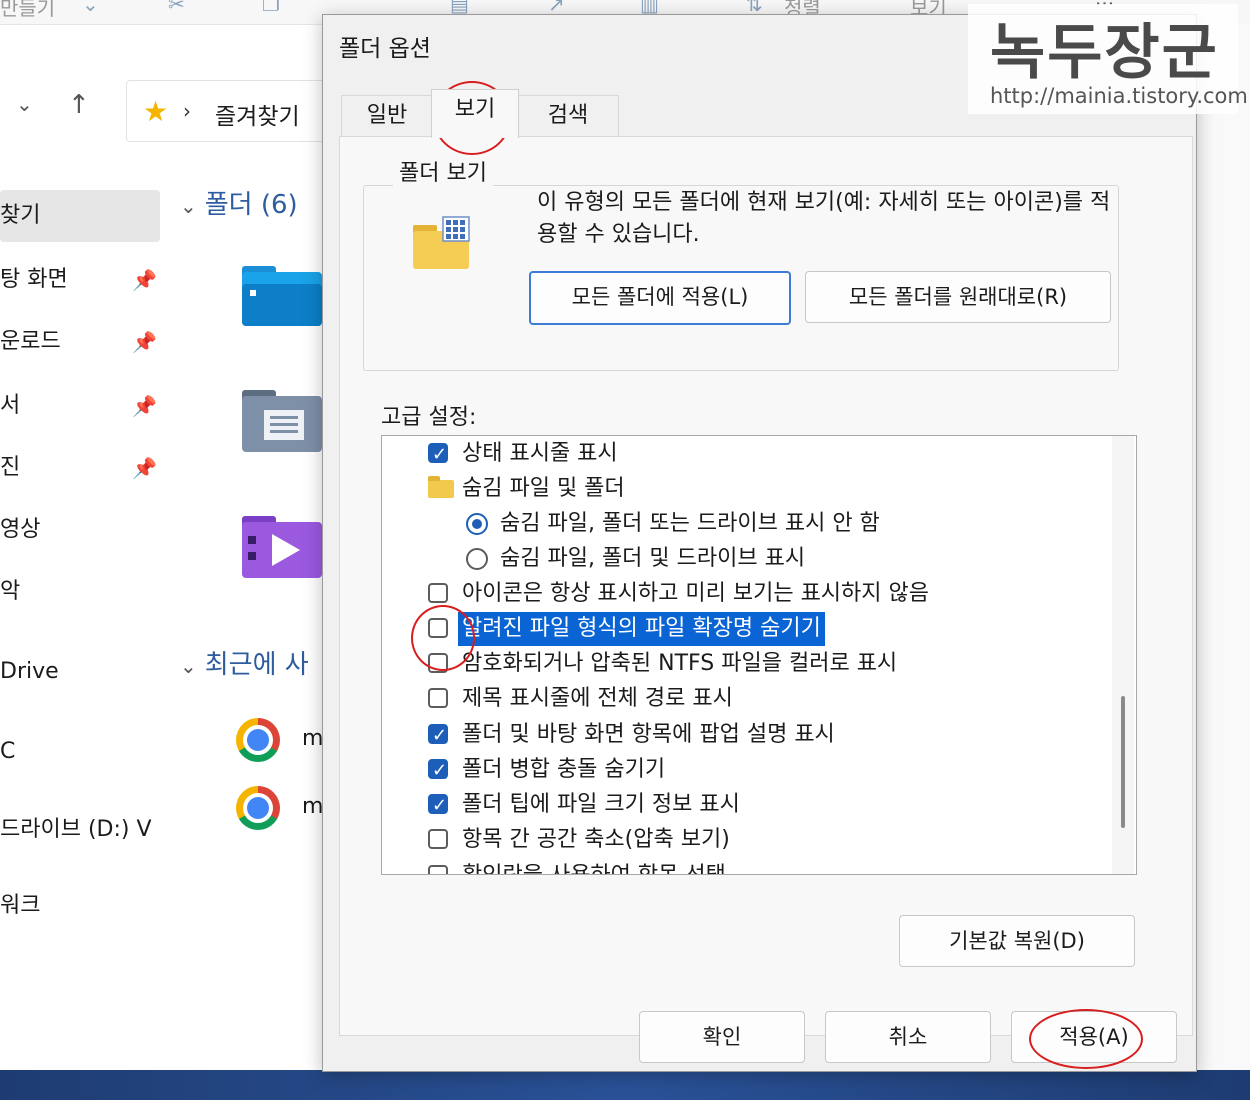  What do you see at coordinates (1123, 762) in the screenshot?
I see `scrollbar-thumb` at bounding box center [1123, 762].